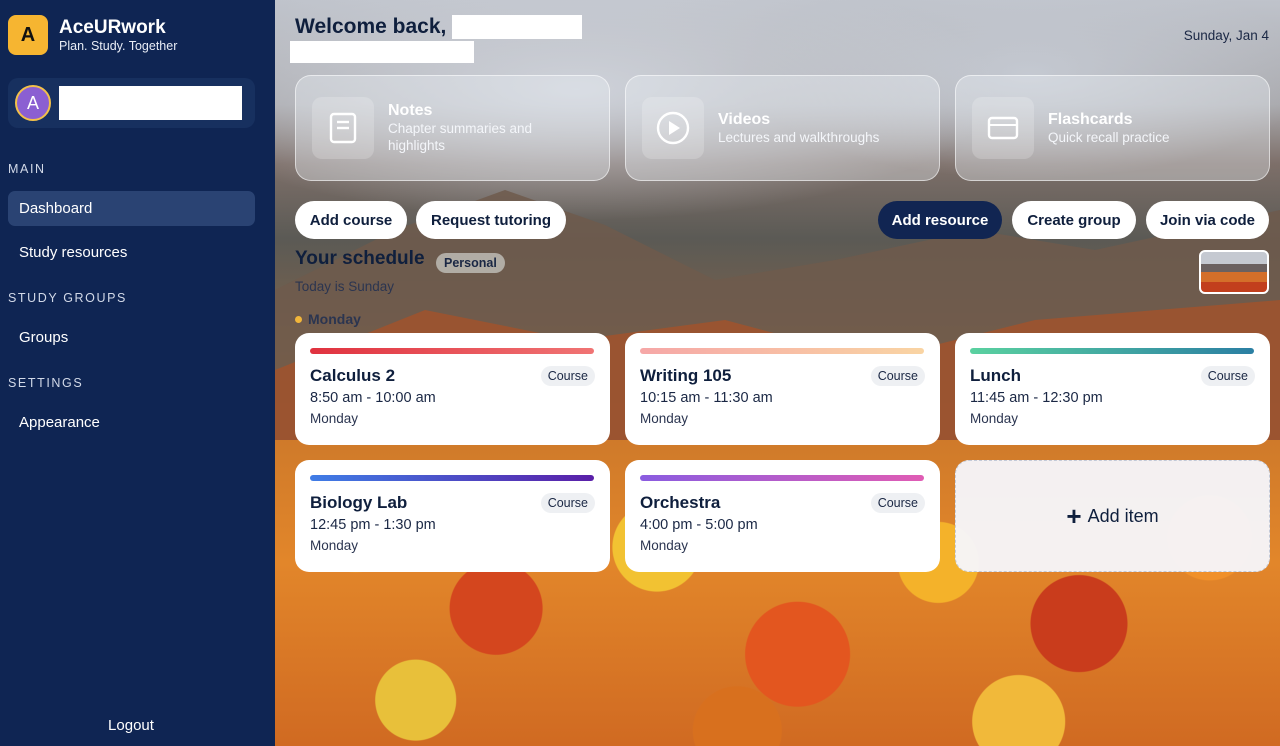 Image resolution: width=1280 pixels, height=746 pixels. I want to click on event-title: Orchestra, so click(680, 502).